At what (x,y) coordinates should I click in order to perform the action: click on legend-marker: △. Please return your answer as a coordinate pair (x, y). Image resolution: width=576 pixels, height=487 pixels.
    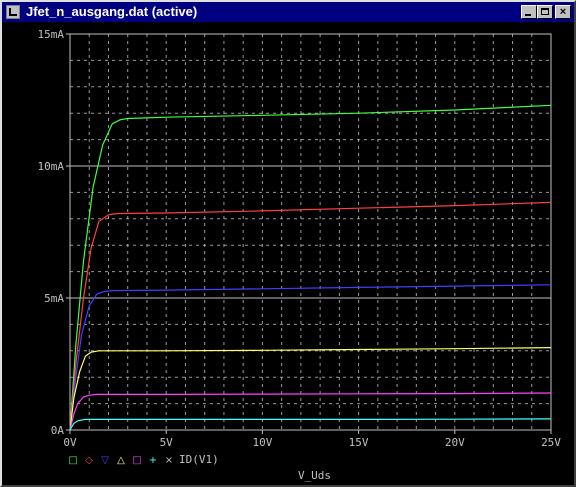
    Looking at the image, I should click on (121, 460).